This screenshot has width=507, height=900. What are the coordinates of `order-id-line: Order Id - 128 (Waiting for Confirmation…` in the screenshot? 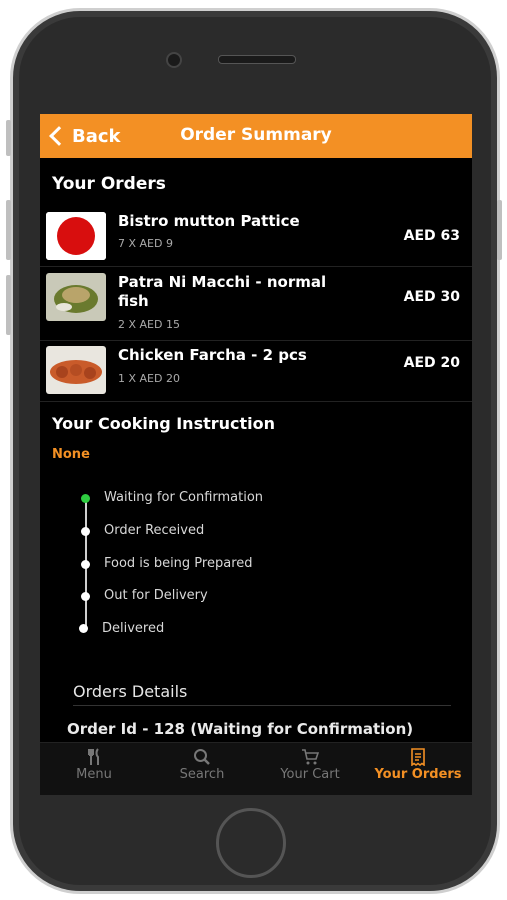 It's located at (240, 729).